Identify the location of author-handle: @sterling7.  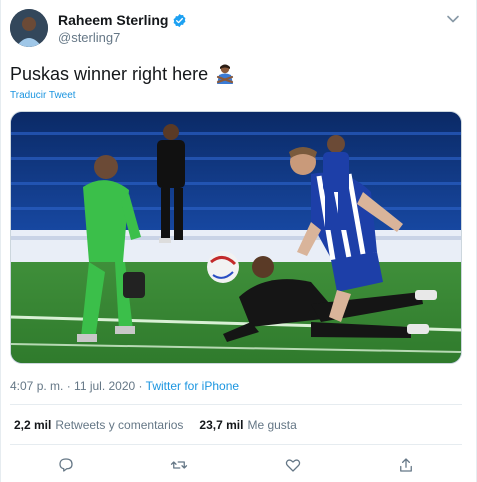
(89, 37).